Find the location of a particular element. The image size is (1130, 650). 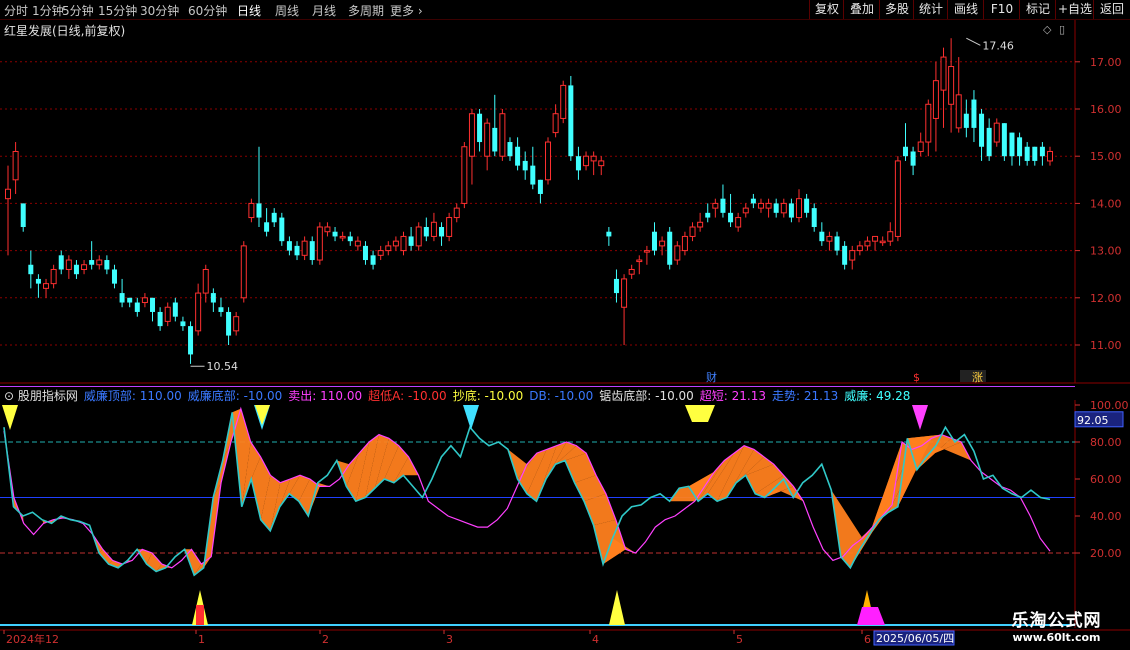

price-tick-label: 12.00 is located at coordinates (1106, 298).